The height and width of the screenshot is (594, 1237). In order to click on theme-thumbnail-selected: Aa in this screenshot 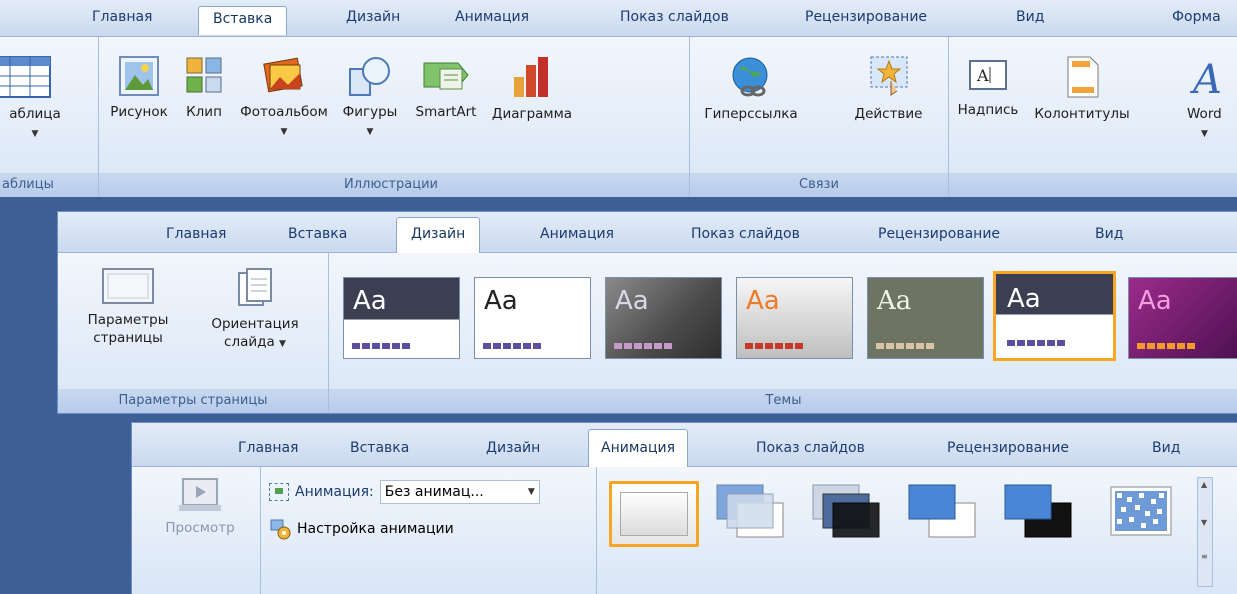, I will do `click(1054, 316)`.